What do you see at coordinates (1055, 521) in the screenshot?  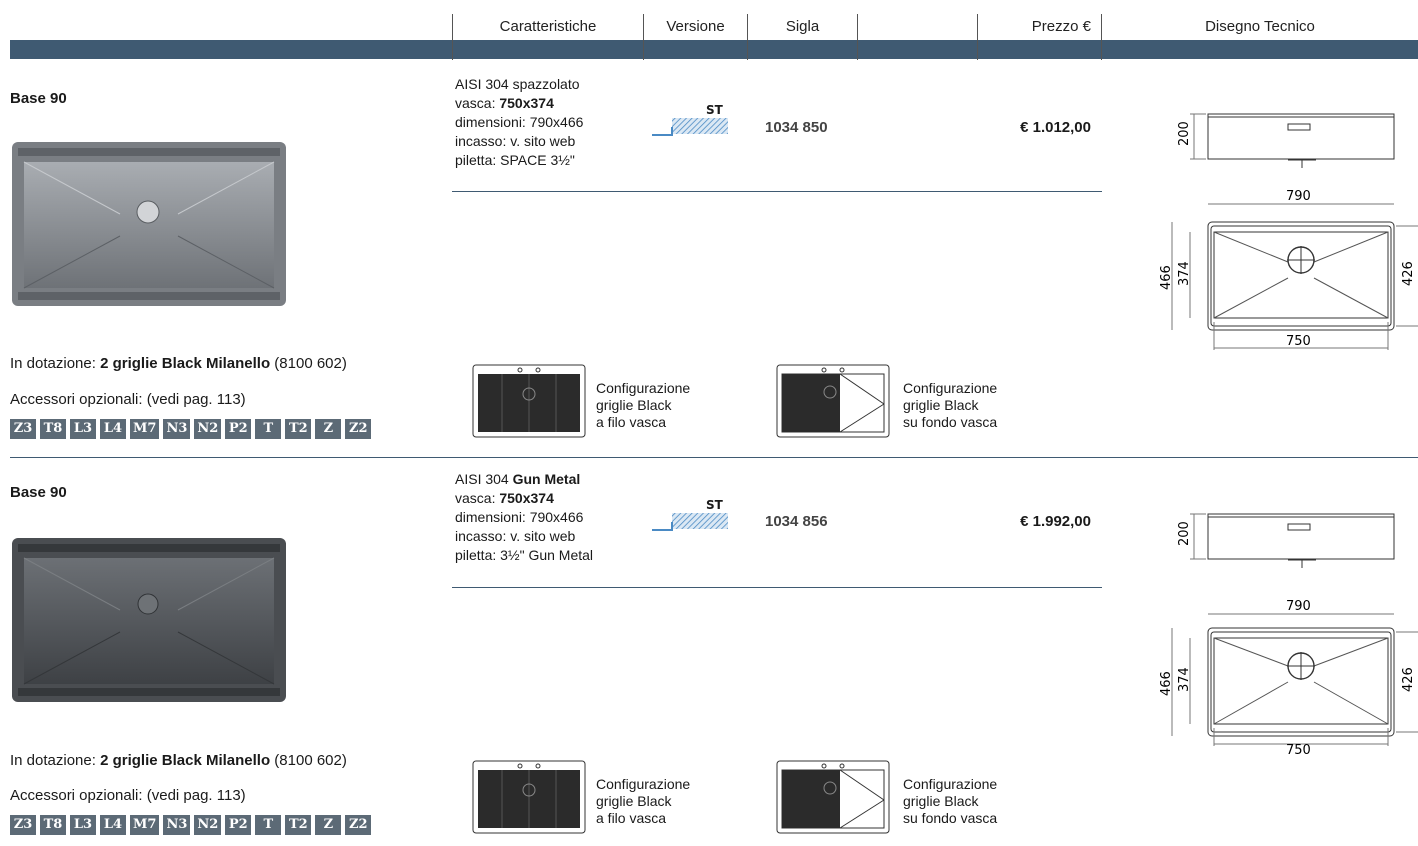 I see `product-price: € 1.992,00` at bounding box center [1055, 521].